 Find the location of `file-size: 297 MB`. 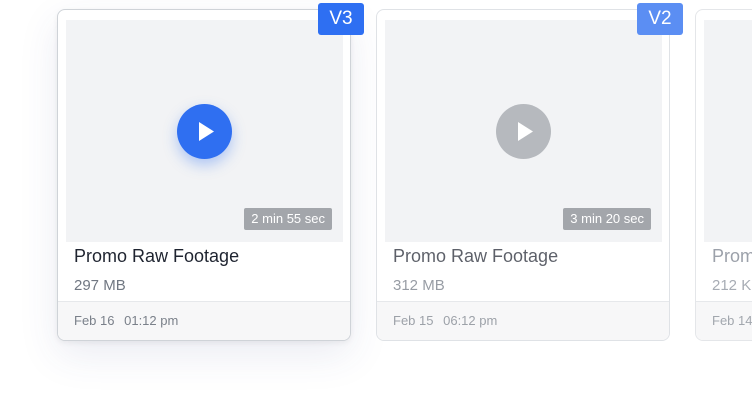

file-size: 297 MB is located at coordinates (100, 285).